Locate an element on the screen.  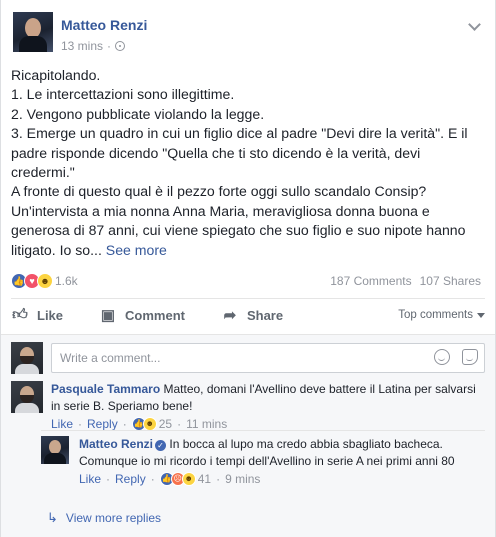
post-paragraph: 1. Le intercettazioni sono illegittime. is located at coordinates (123, 94).